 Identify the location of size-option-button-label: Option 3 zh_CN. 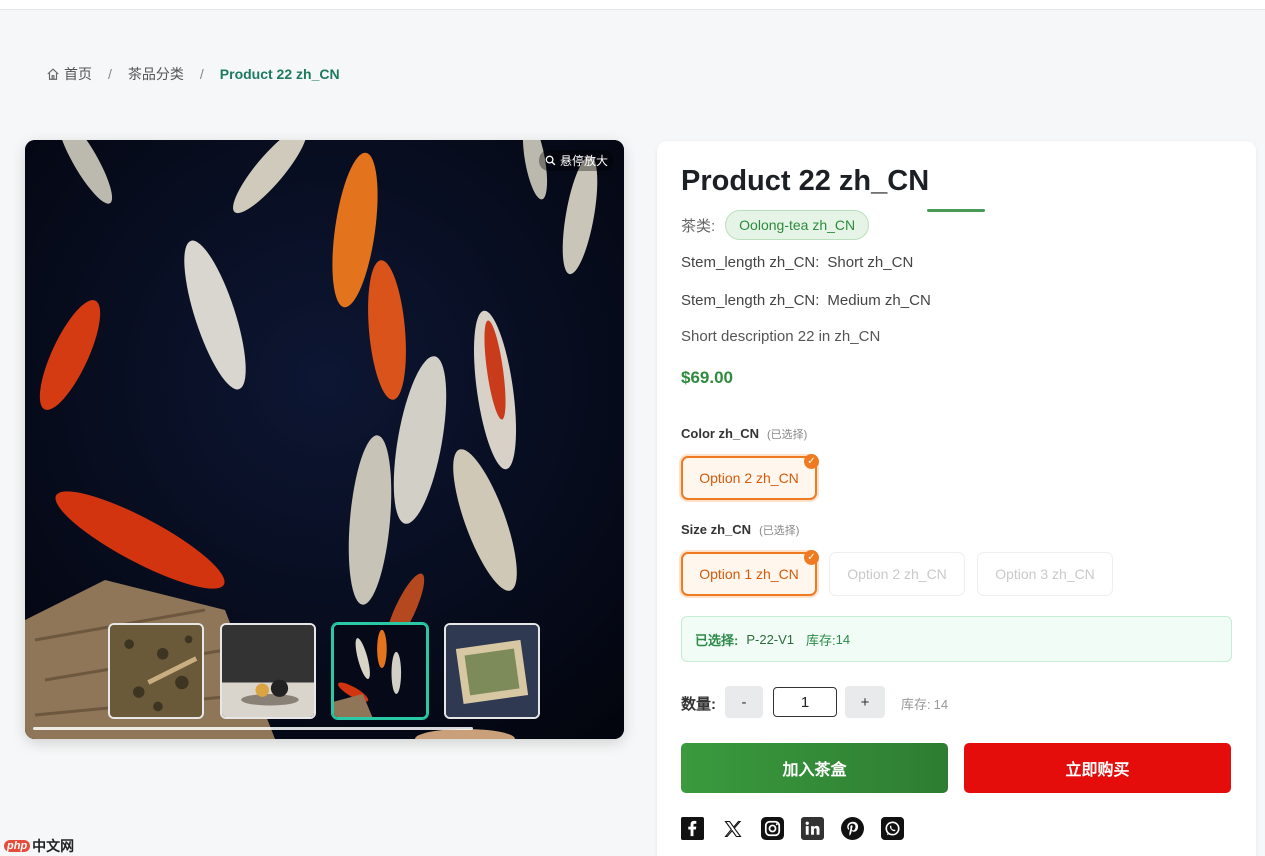
(1045, 574).